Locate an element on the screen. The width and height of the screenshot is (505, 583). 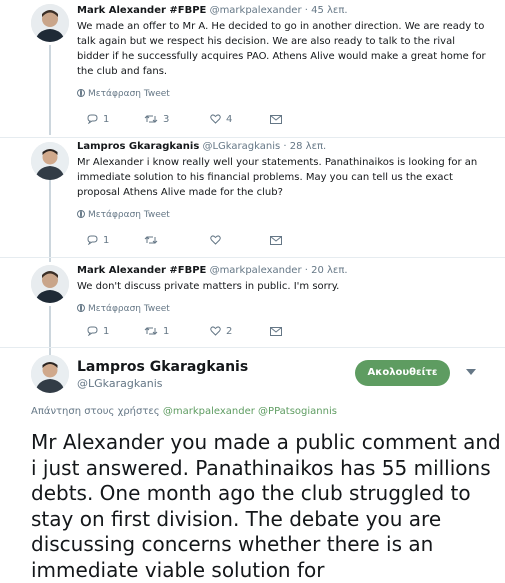
retweet-button: 3 is located at coordinates (156, 120).